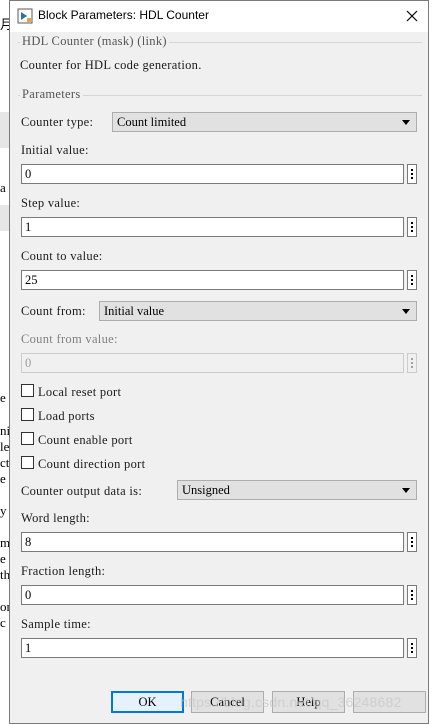 The height and width of the screenshot is (724, 438). What do you see at coordinates (291, 702) in the screenshot?
I see `watermark-text: https://blog.csdn.net/qq_36248682` at bounding box center [291, 702].